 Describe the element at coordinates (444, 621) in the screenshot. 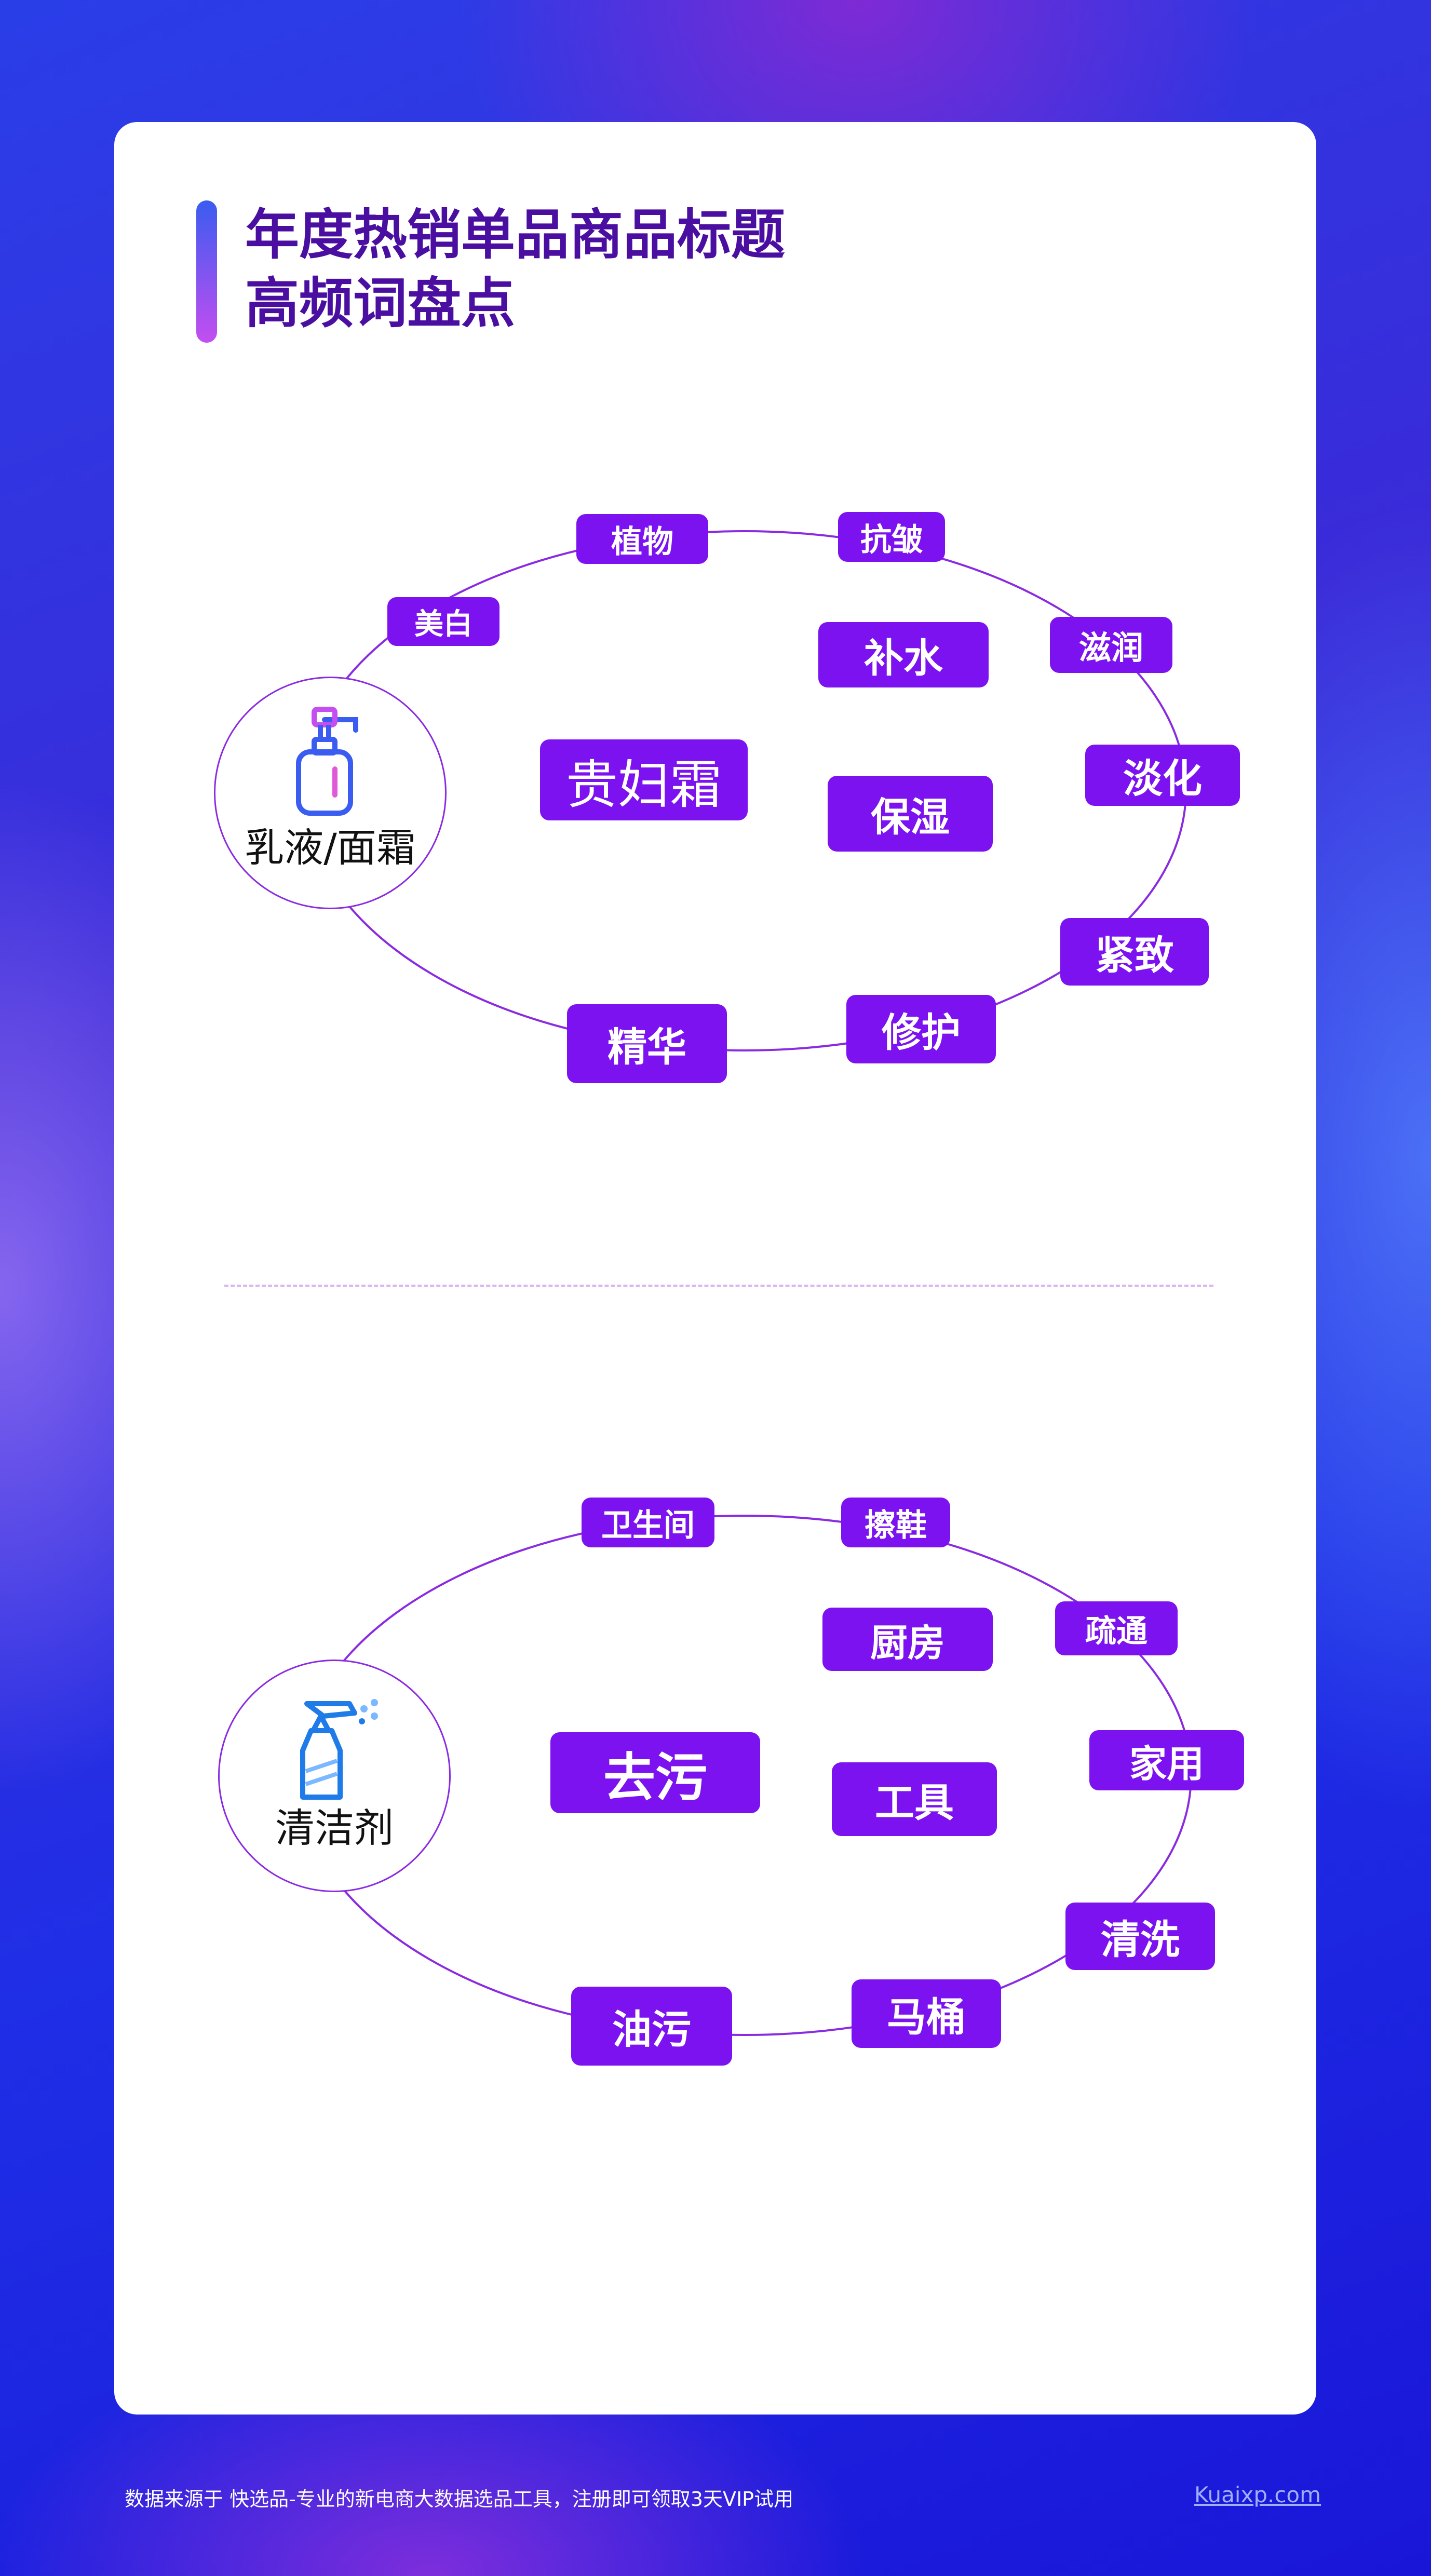

I see `keyword-tag: 美白` at that location.